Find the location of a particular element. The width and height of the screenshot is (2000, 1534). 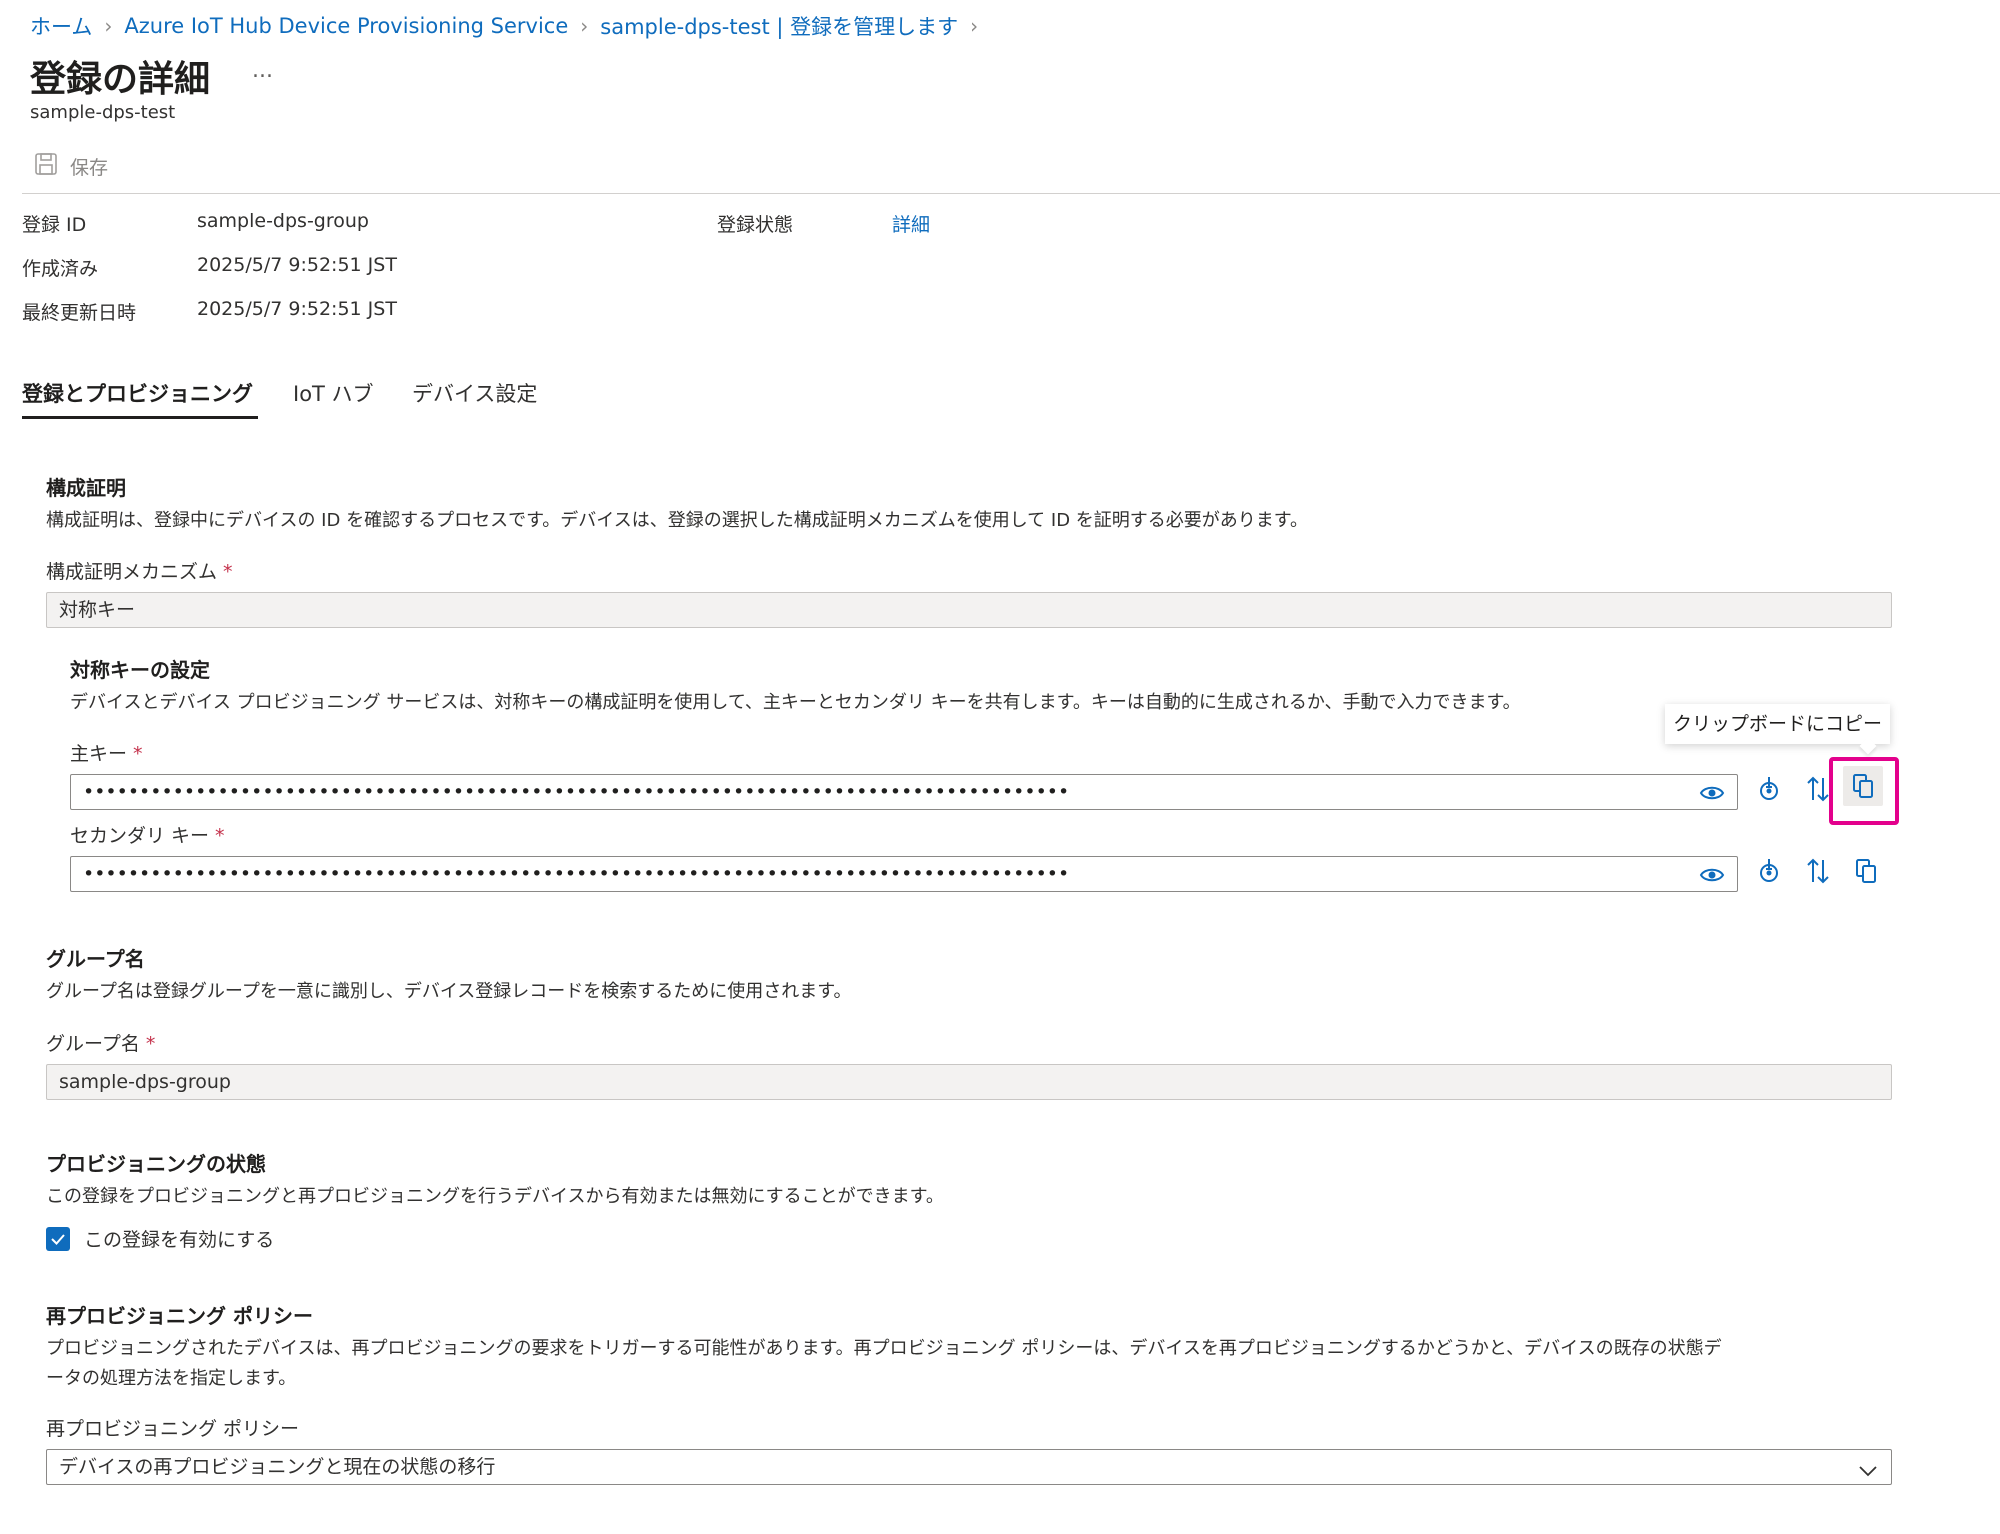

regenerate-primary-key-button is located at coordinates (1769, 789).